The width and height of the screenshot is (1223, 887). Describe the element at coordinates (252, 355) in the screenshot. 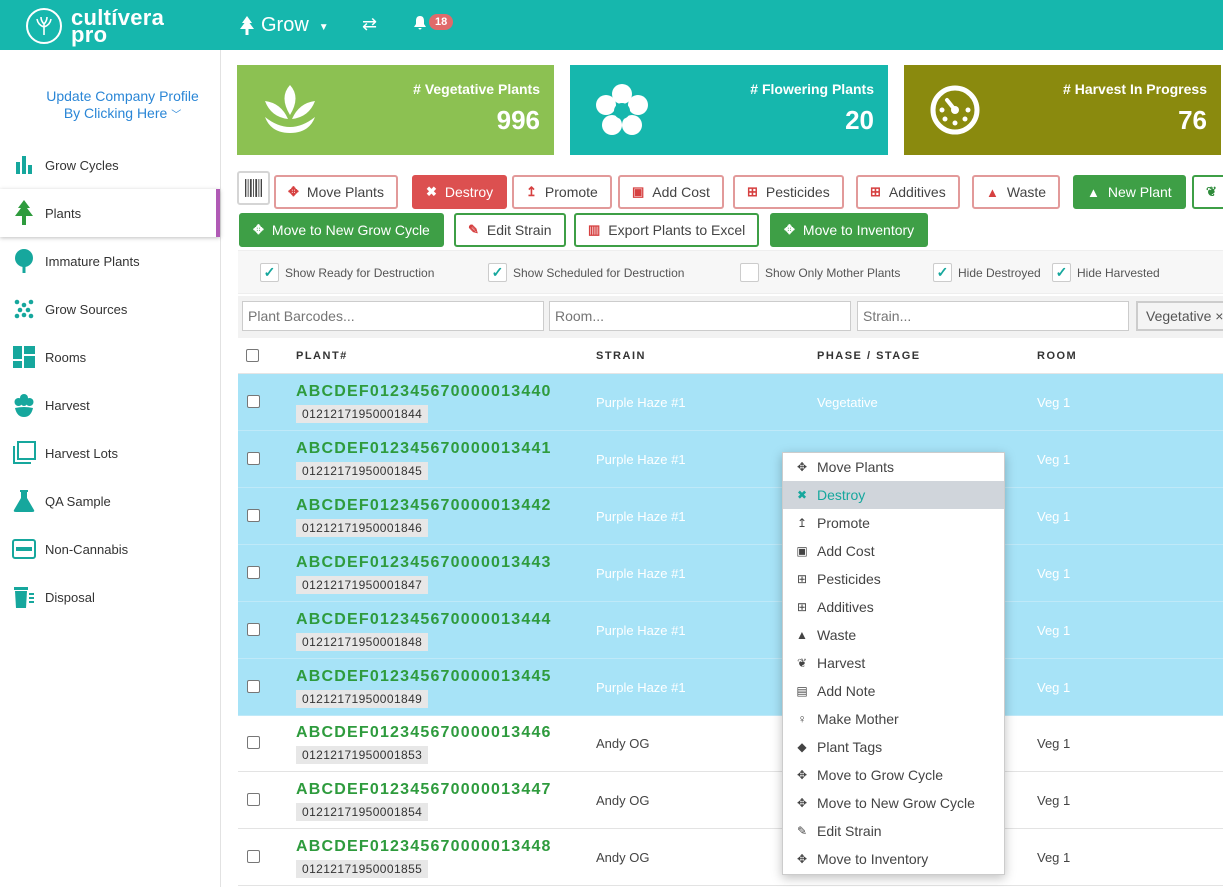

I see `select-all-checkbox` at that location.